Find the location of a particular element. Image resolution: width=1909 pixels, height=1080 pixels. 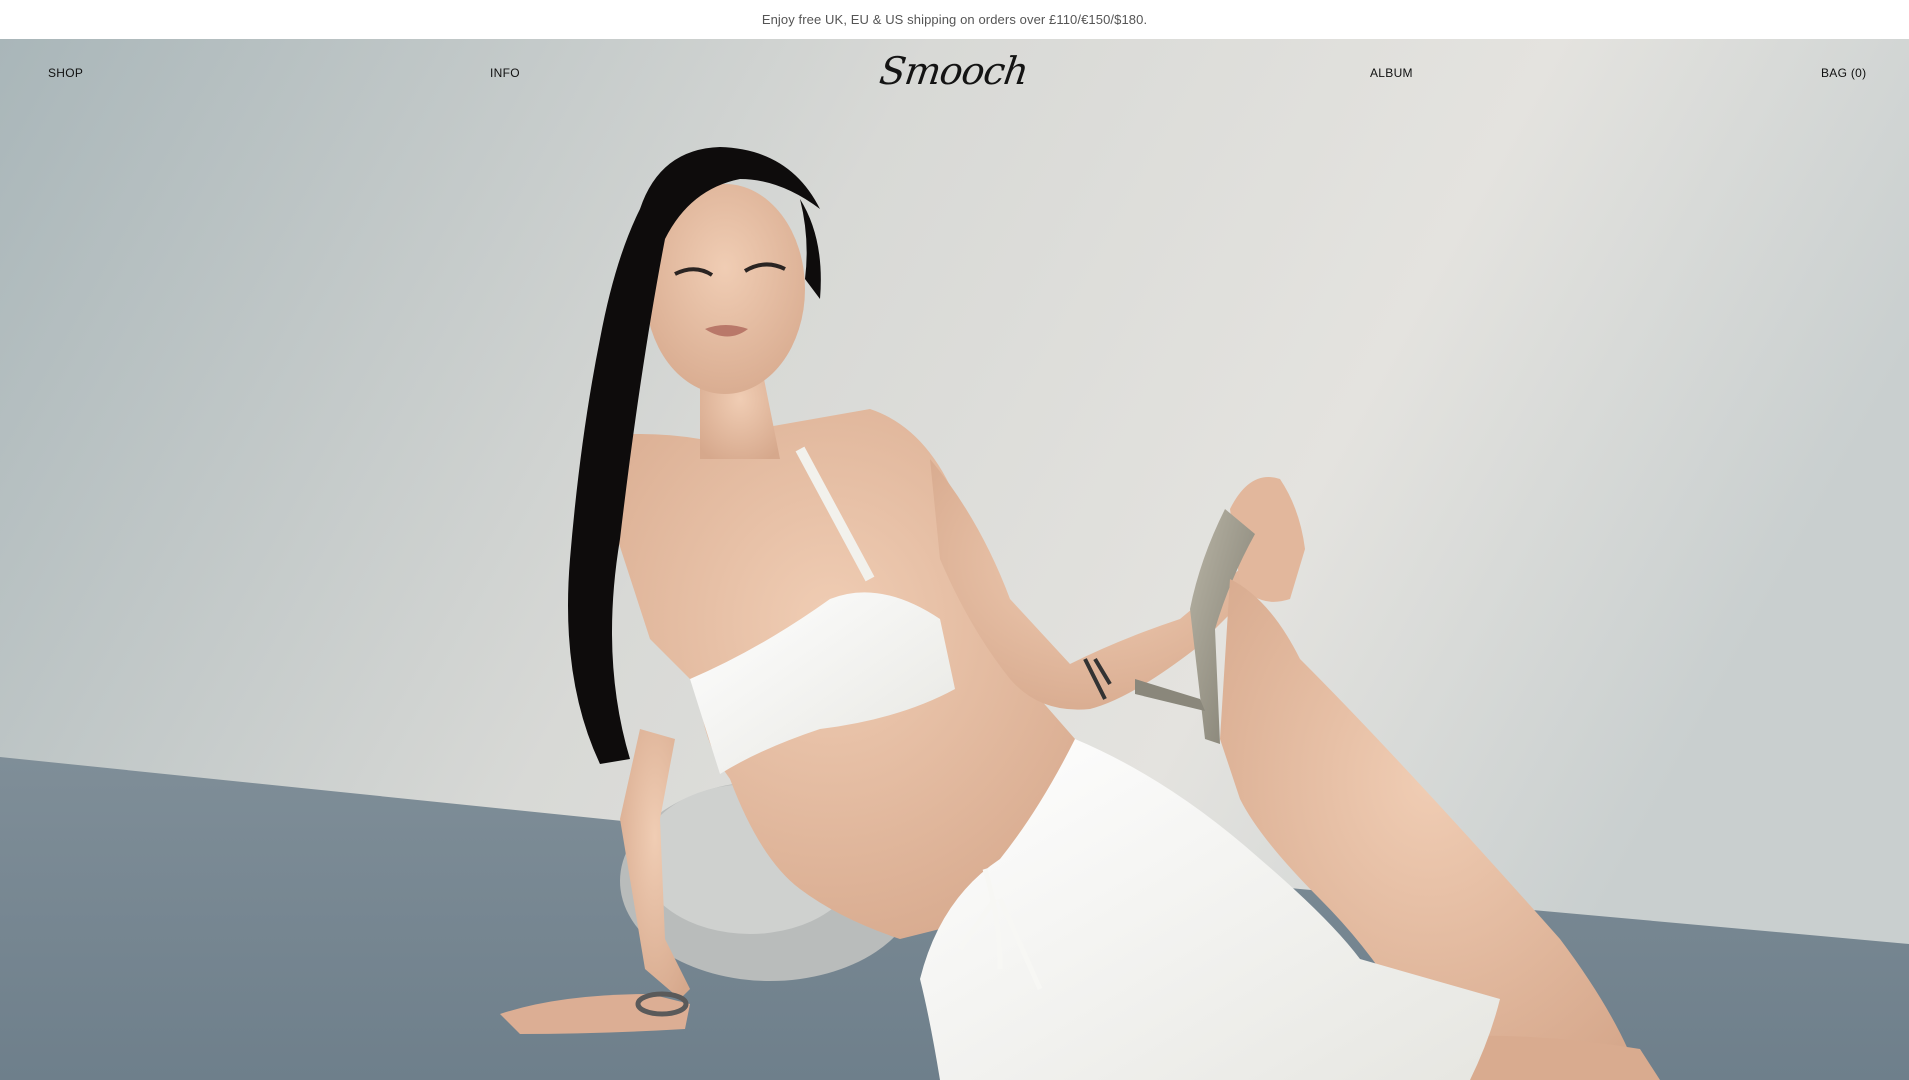

main-nav: SHOP INFO Smooch ALBUM BAG (0) is located at coordinates (954, 72).